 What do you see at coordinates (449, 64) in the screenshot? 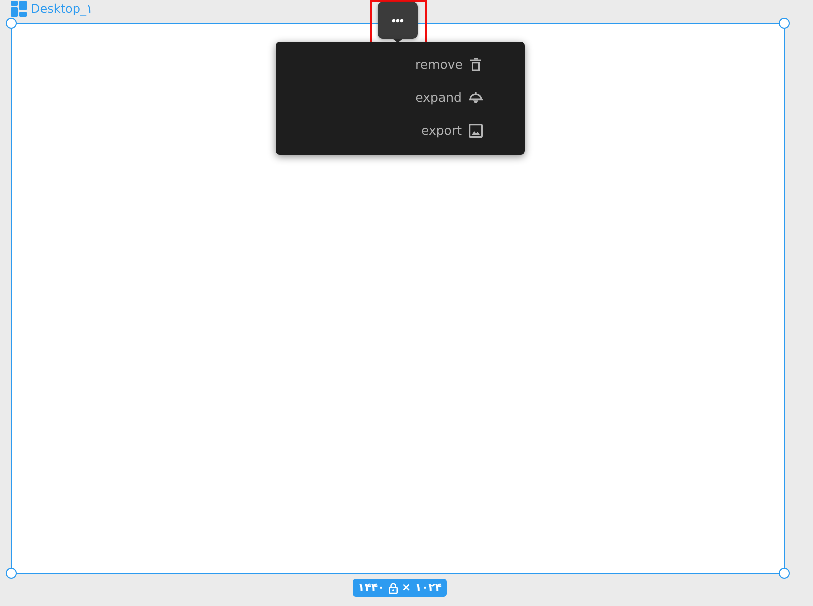
I see `menu-item: remove` at bounding box center [449, 64].